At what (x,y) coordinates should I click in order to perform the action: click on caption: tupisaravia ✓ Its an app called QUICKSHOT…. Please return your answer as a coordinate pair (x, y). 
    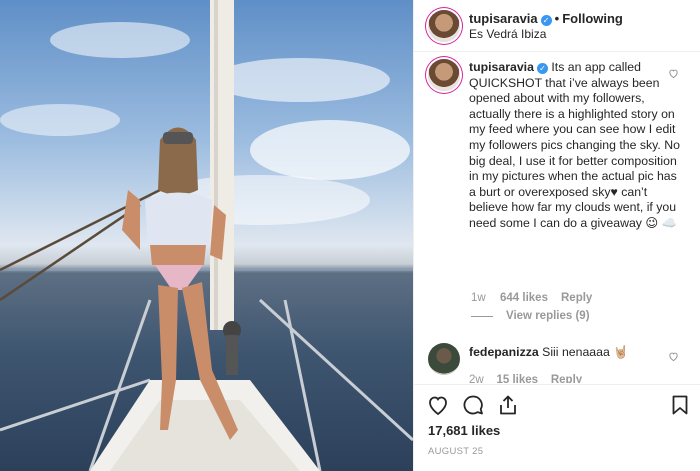
    Looking at the image, I should click on (576, 146).